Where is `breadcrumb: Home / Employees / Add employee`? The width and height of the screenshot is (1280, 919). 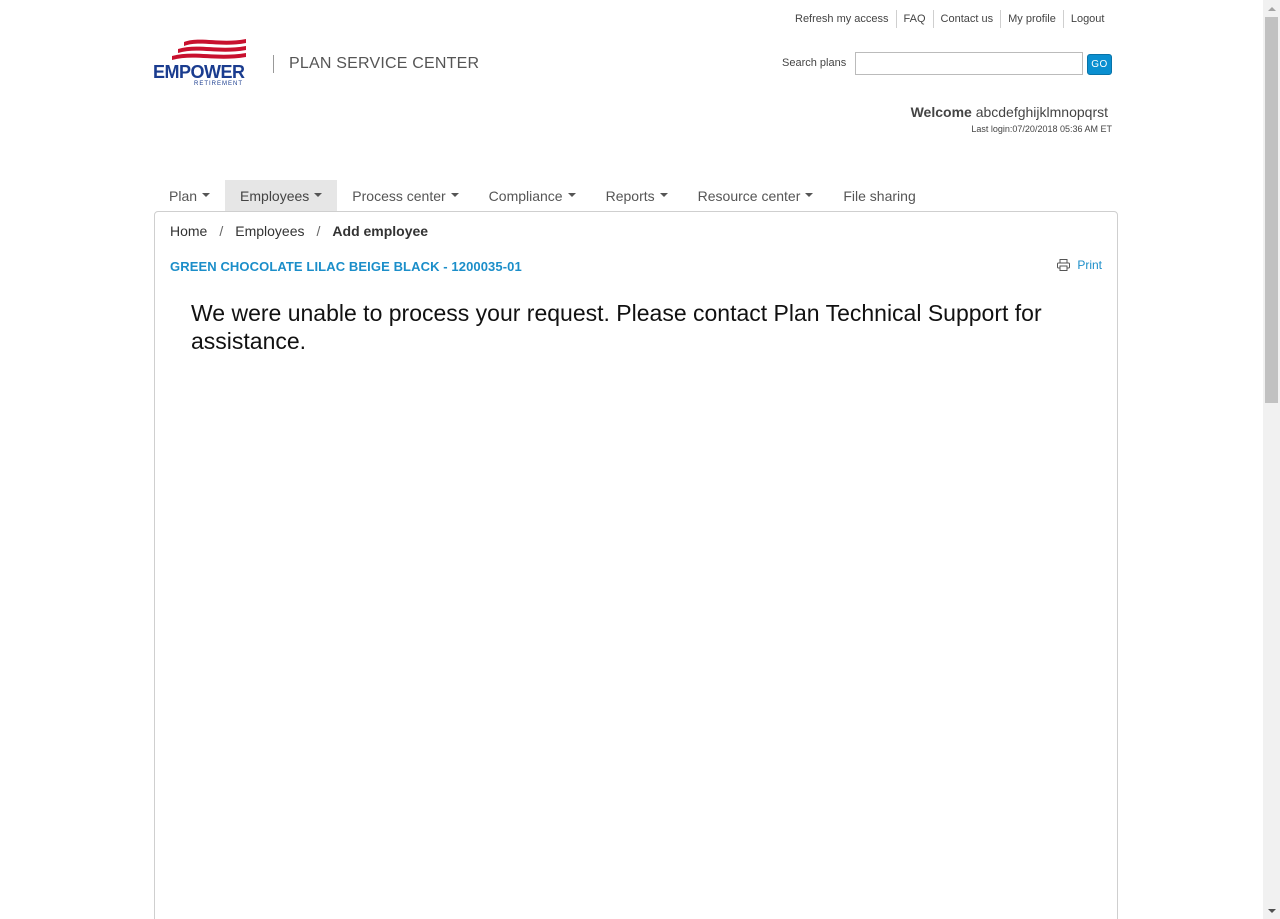
breadcrumb: Home / Employees / Add employee is located at coordinates (299, 231).